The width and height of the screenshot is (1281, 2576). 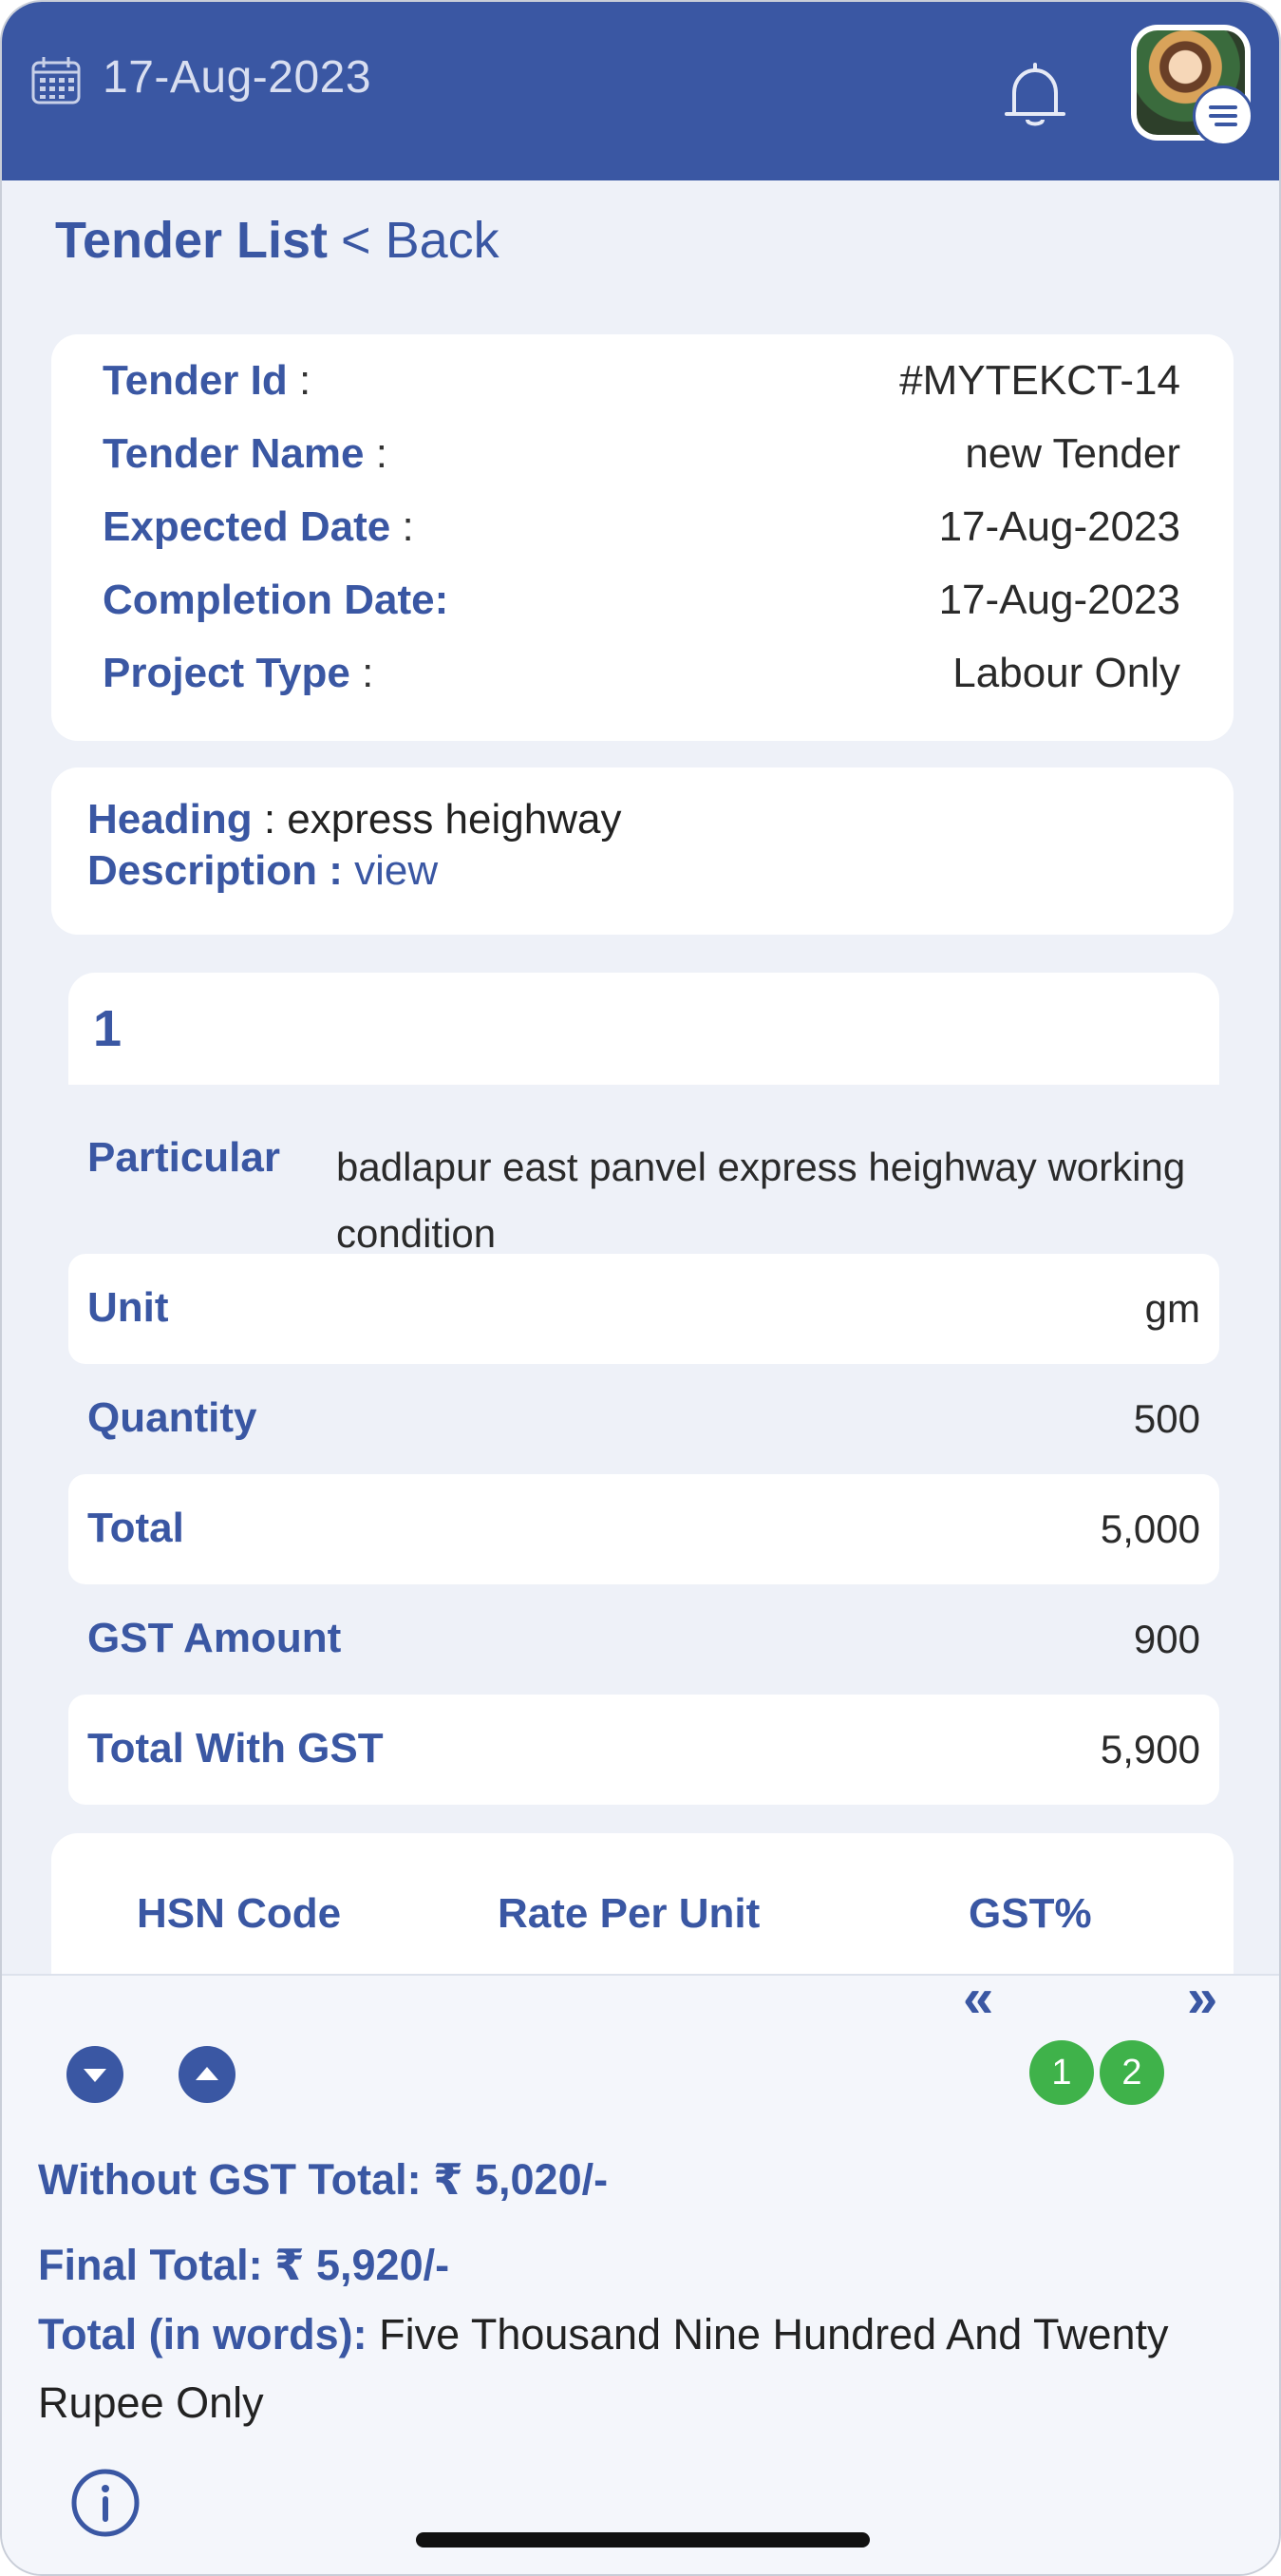 I want to click on top-bar: 17-Aug-2023, so click(x=640, y=91).